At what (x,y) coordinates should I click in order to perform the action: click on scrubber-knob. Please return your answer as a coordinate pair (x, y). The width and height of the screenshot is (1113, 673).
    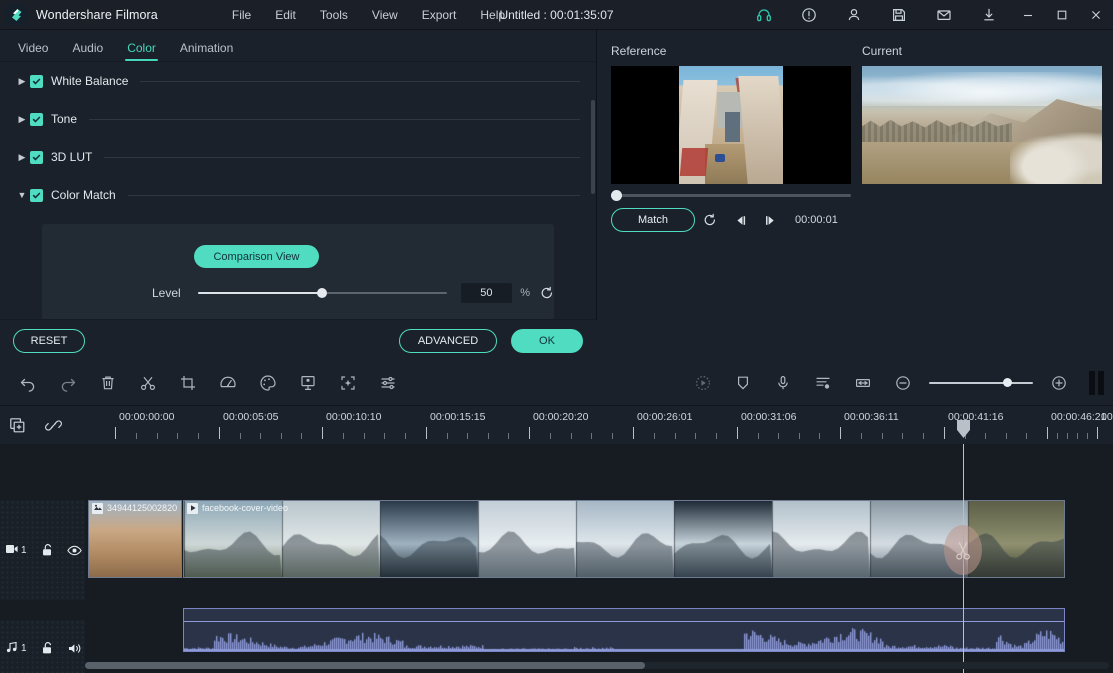
    Looking at the image, I should click on (616, 195).